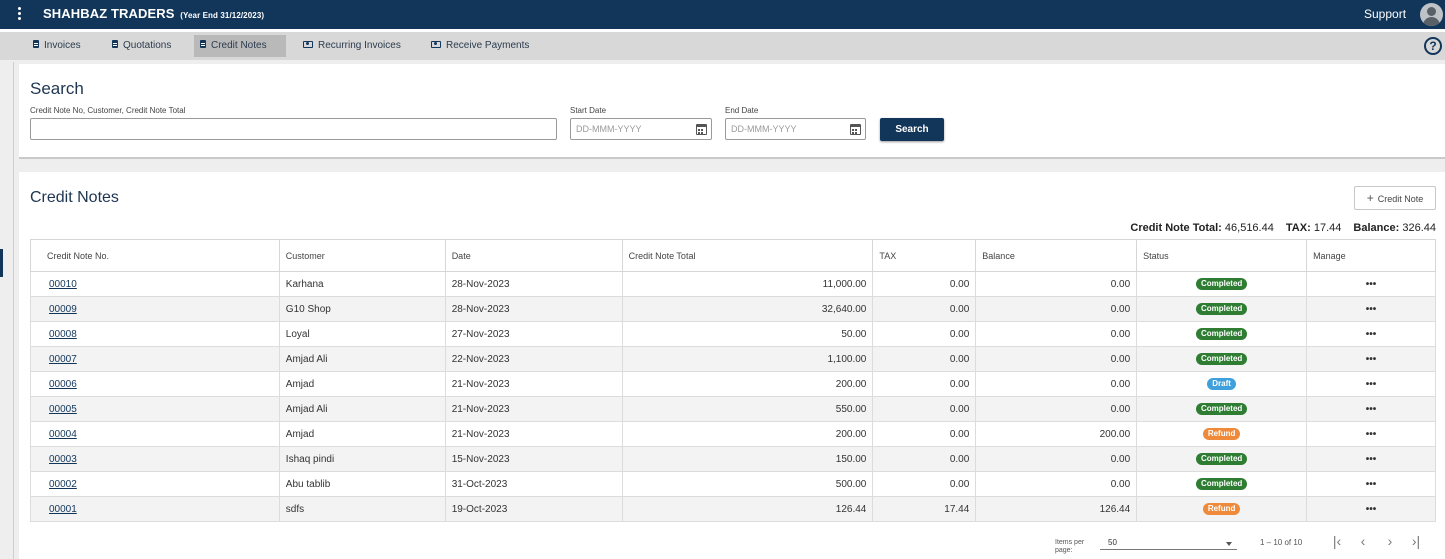  I want to click on items-per-page-select: 50, so click(1168, 544).